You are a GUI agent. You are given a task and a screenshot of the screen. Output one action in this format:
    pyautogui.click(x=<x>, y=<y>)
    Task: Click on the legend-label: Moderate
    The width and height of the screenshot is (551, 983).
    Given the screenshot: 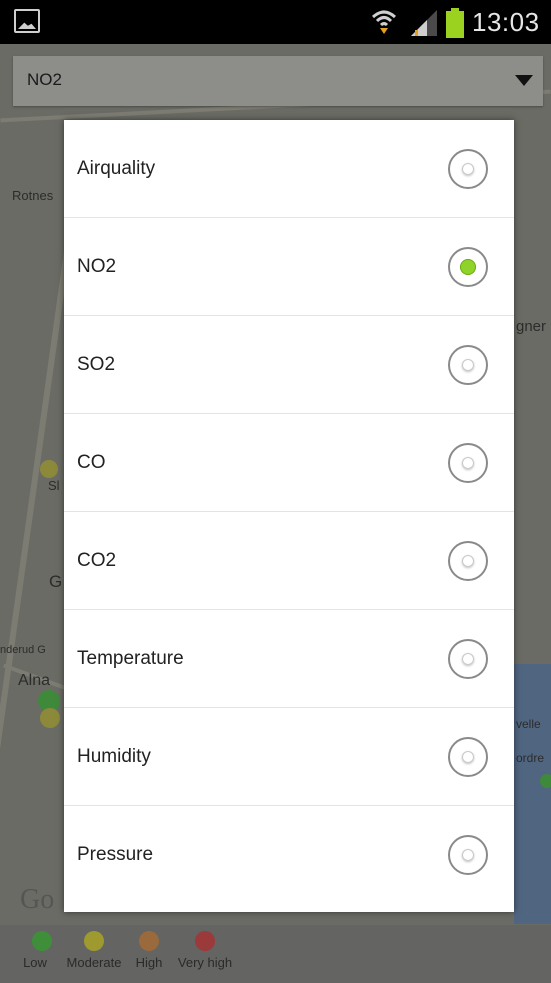 What is the action you would take?
    pyautogui.click(x=94, y=962)
    